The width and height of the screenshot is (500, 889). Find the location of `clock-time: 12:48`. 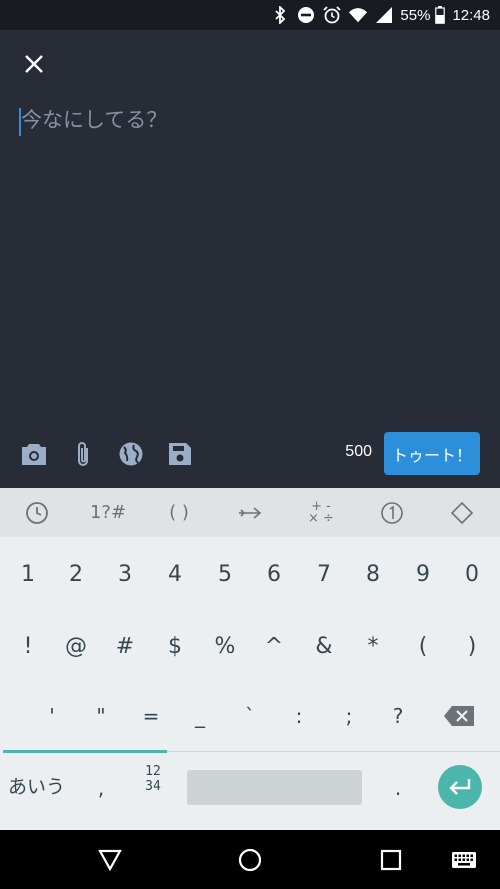

clock-time: 12:48 is located at coordinates (471, 15).